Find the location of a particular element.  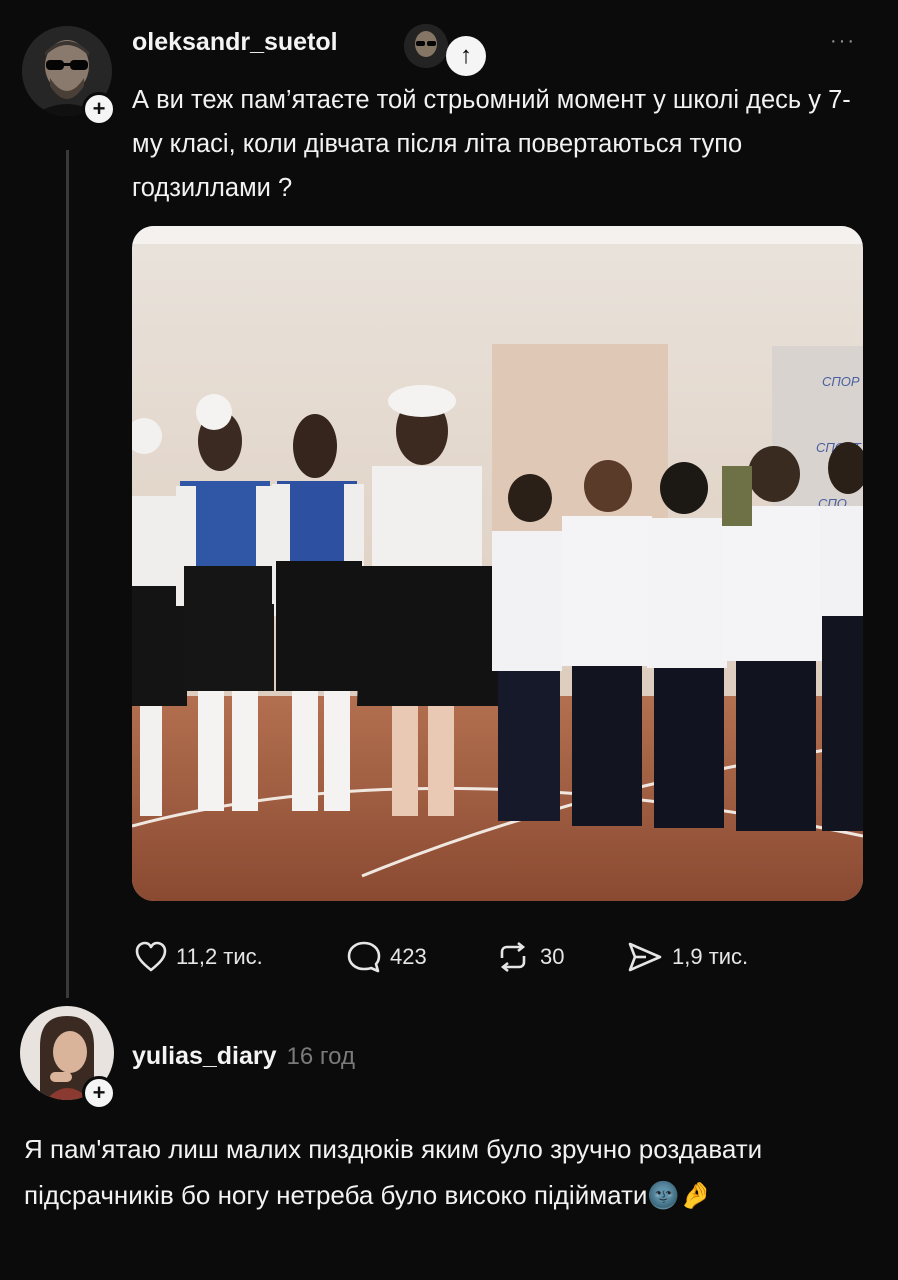

post-username: oleksandr_suetol is located at coordinates (256, 42).